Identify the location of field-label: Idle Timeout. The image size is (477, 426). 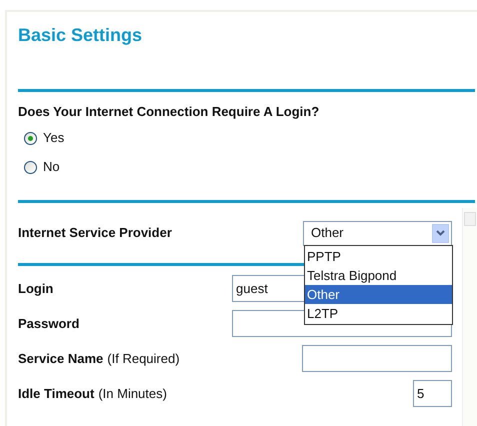
(56, 393).